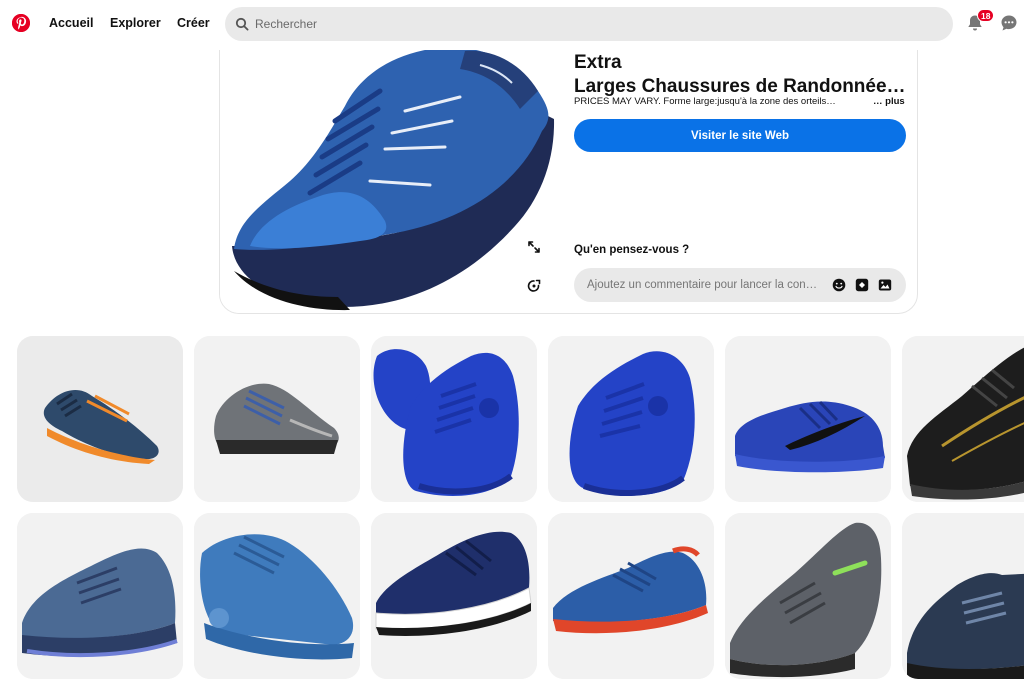 Image resolution: width=1024 pixels, height=679 pixels. I want to click on top-navigation-bar: Accueil Explorer Créer 18, so click(512, 25).